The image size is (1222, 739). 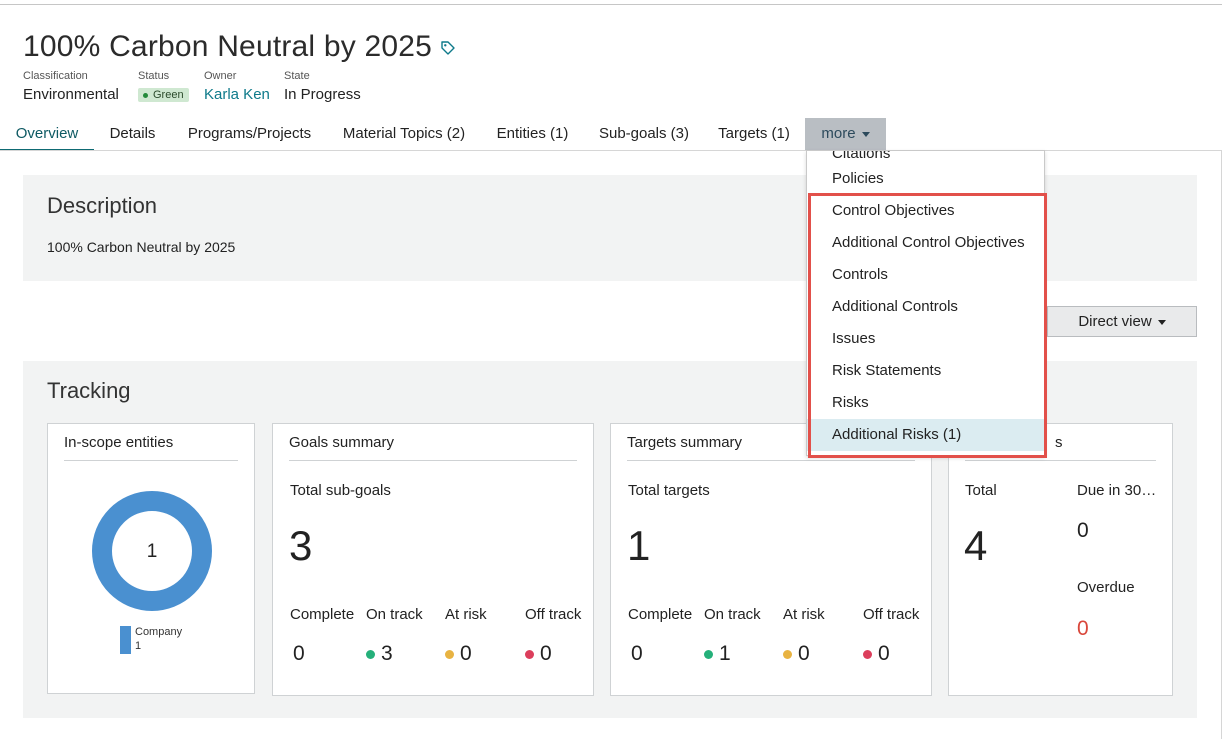 I want to click on due-in-30-value: 0, so click(x=1083, y=531).